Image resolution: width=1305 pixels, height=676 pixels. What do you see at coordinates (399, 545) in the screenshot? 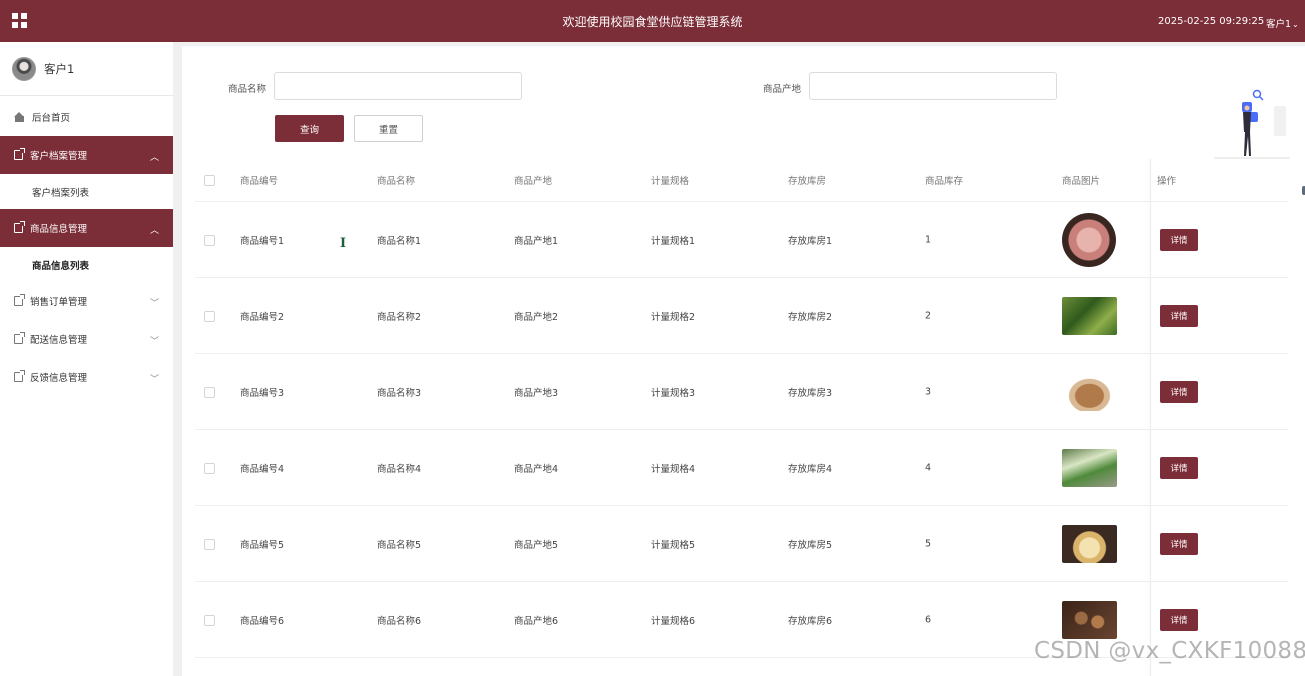
I see `cell-name: 商品名称5` at bounding box center [399, 545].